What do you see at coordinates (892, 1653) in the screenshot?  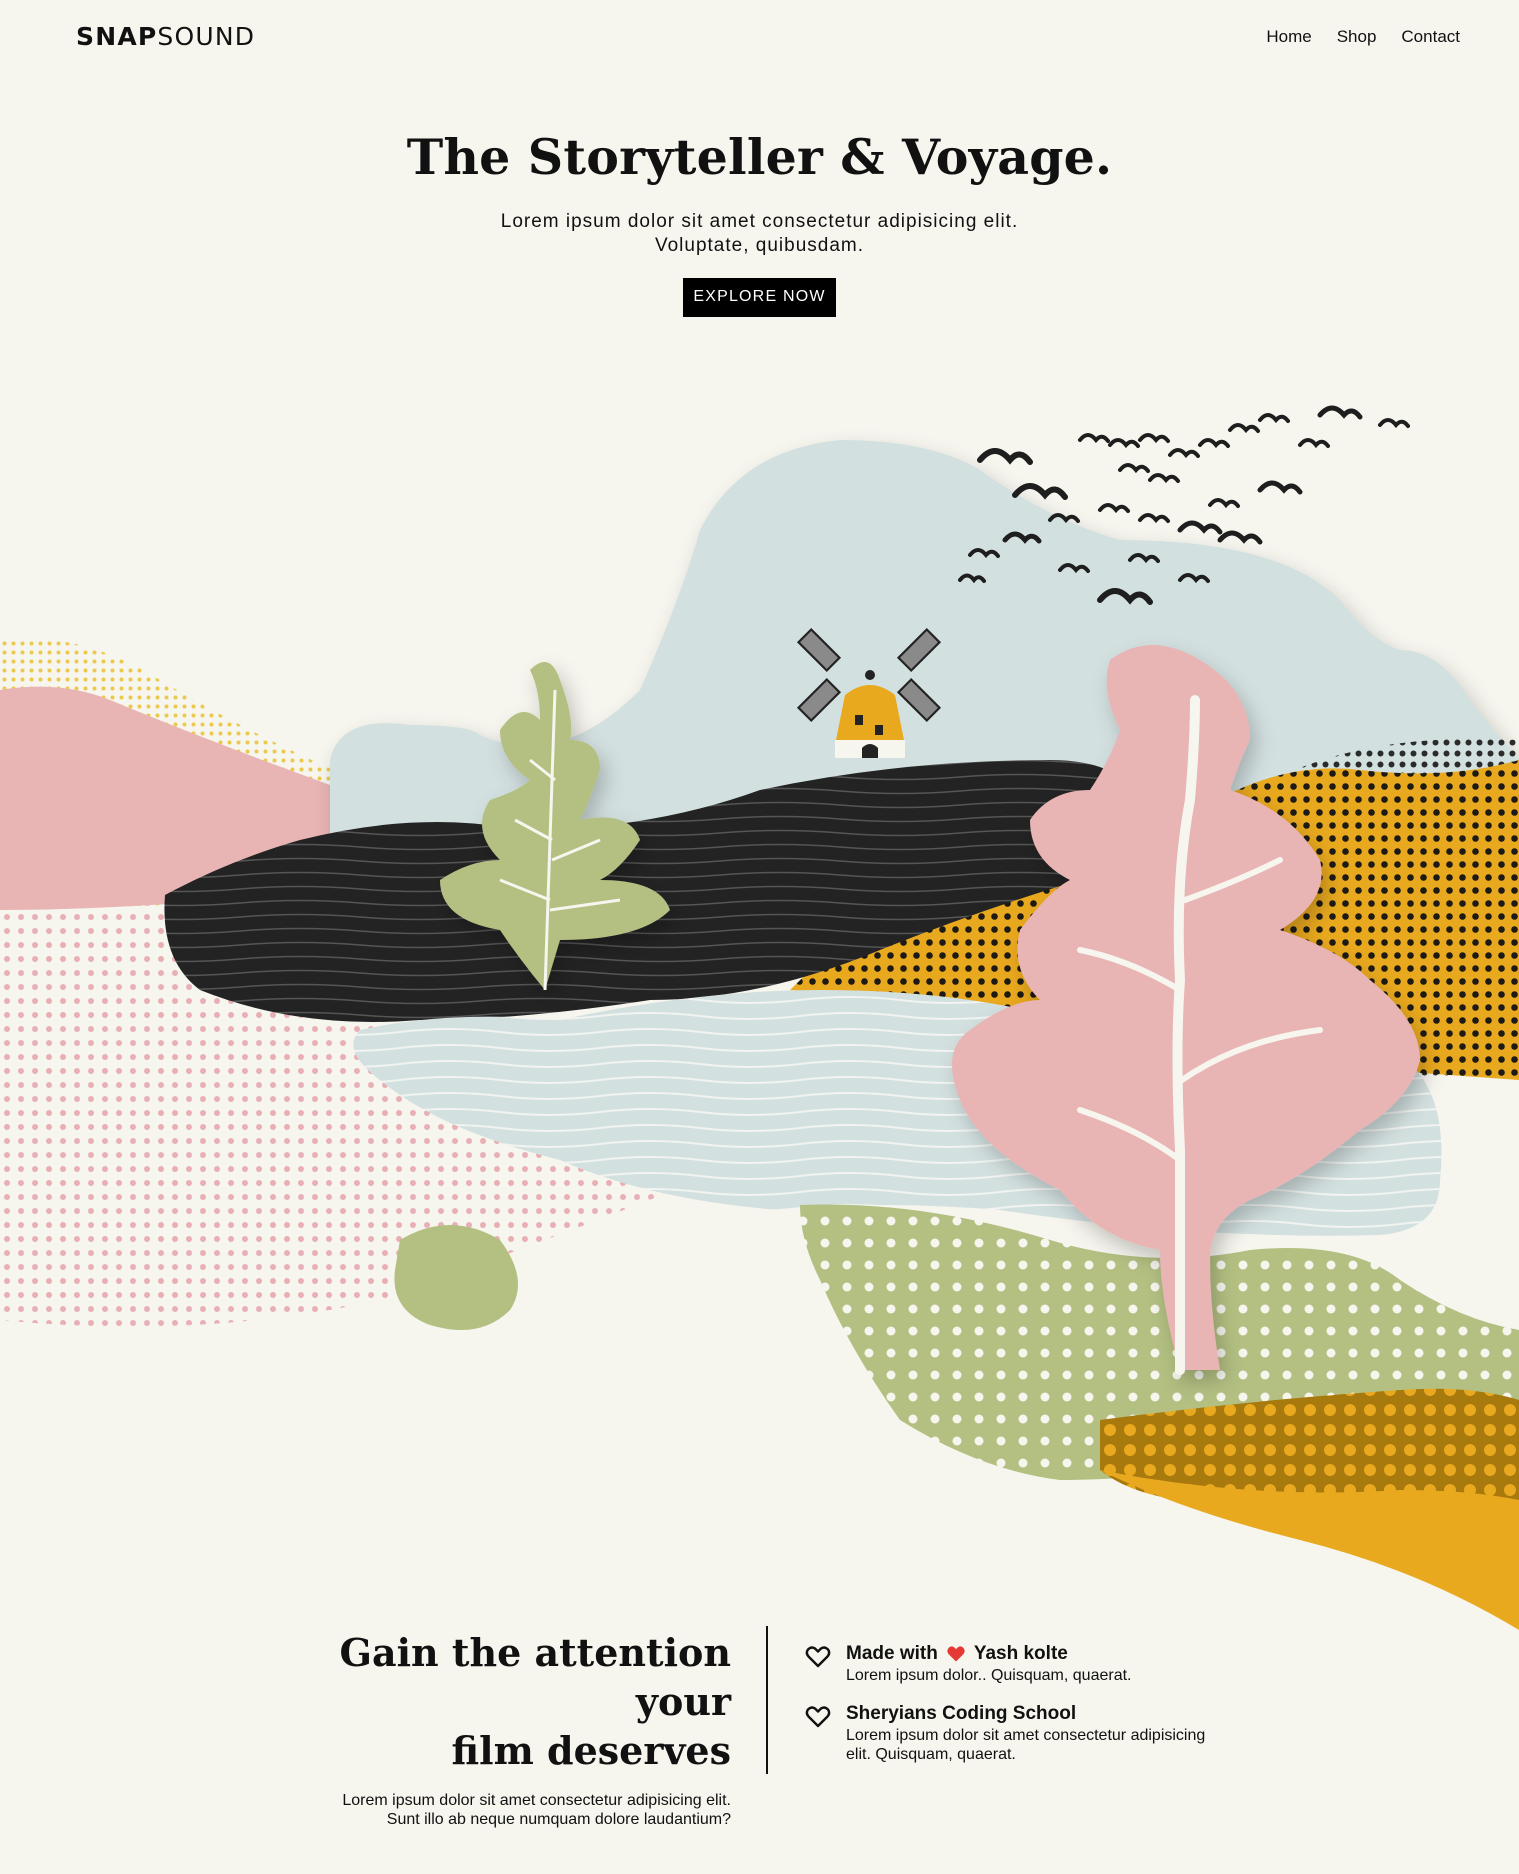 I see `made-with-text: Made with` at bounding box center [892, 1653].